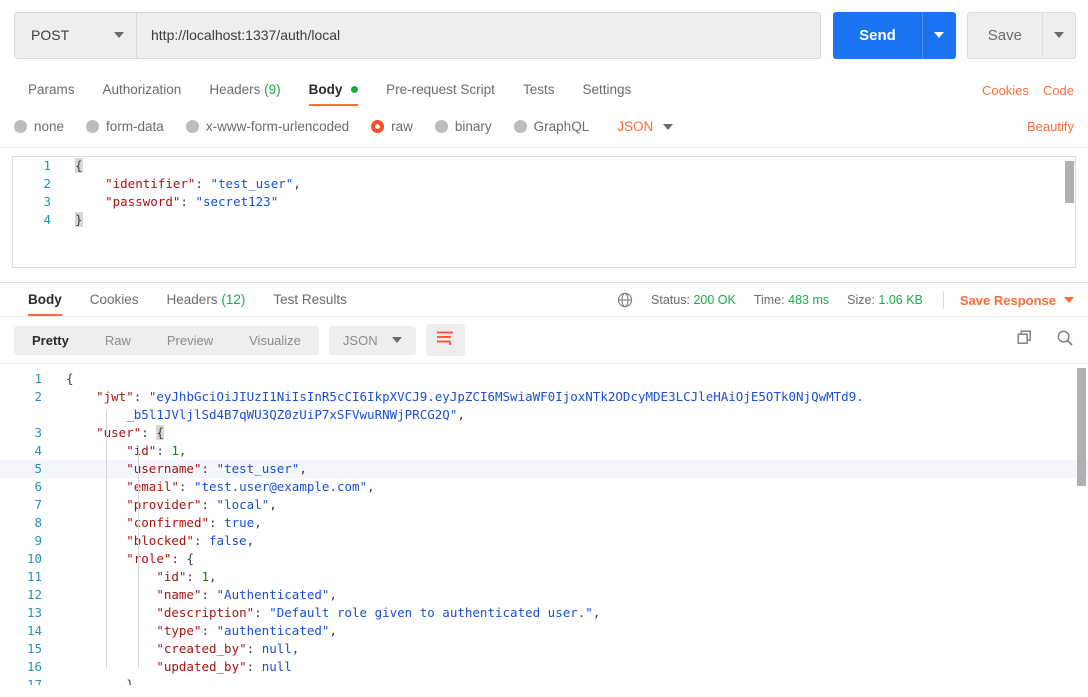 This screenshot has width=1088, height=697. Describe the element at coordinates (275, 340) in the screenshot. I see `view-mode-visualize: Visualize` at that location.